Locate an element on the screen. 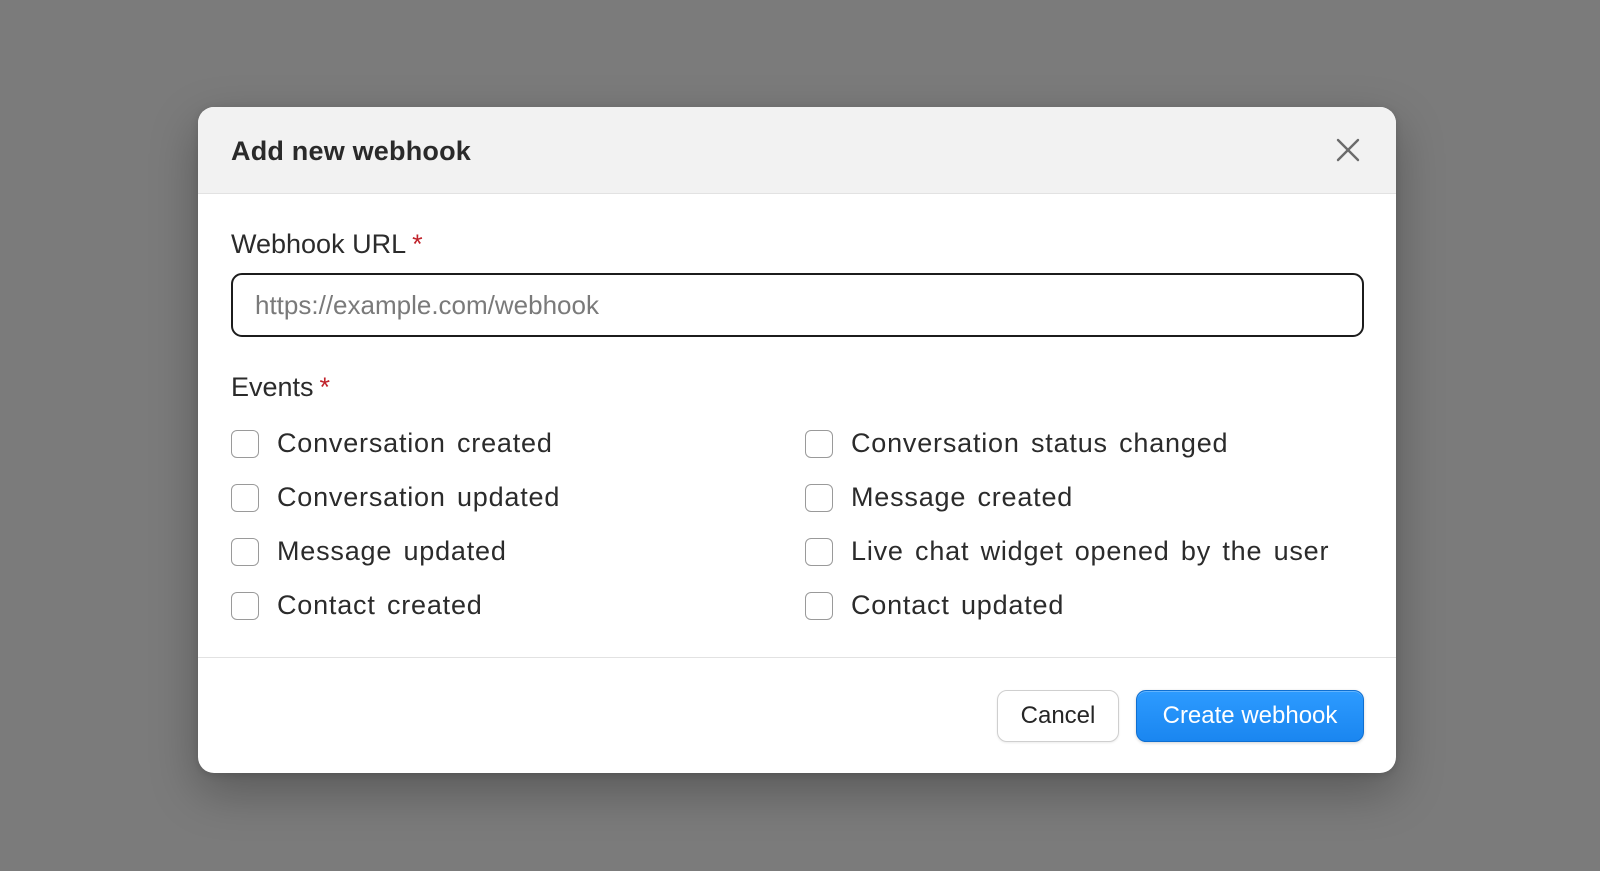 The height and width of the screenshot is (871, 1600). event-option-label: Conversation created is located at coordinates (415, 443).